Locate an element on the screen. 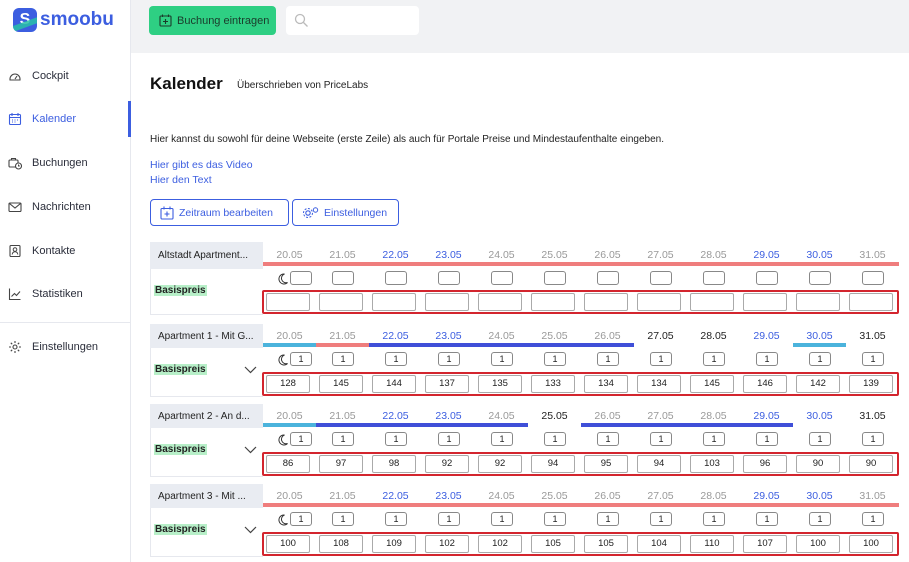  new-booking-button: Buchung eintragen is located at coordinates (212, 20).